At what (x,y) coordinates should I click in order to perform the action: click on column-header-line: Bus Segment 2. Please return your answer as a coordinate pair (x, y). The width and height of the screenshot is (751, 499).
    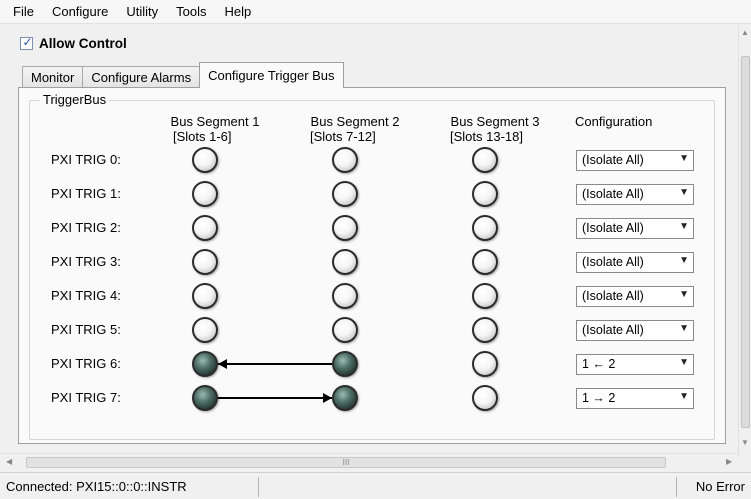
    Looking at the image, I should click on (355, 121).